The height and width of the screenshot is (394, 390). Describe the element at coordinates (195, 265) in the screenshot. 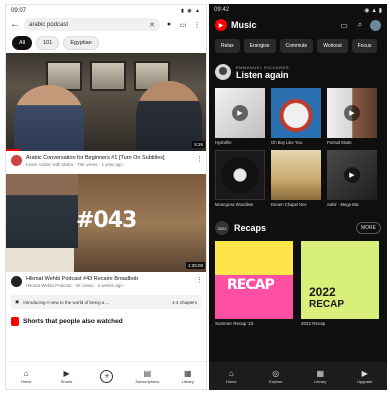

I see `duration-badge: 1:25:08` at that location.